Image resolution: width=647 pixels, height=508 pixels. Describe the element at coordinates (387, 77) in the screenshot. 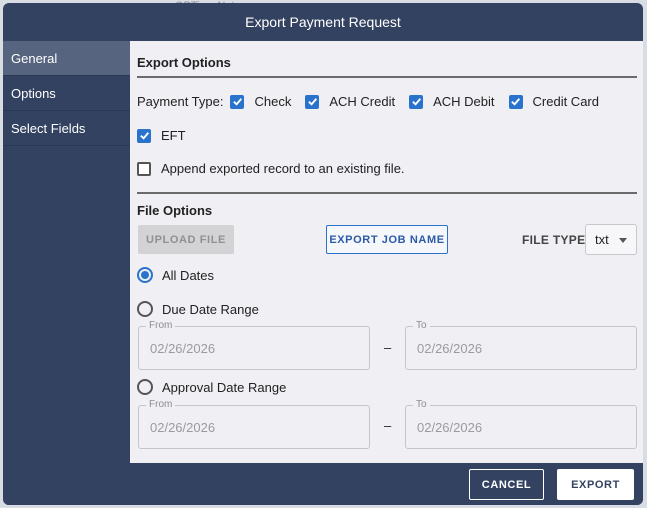

I see `export-options-divider` at that location.